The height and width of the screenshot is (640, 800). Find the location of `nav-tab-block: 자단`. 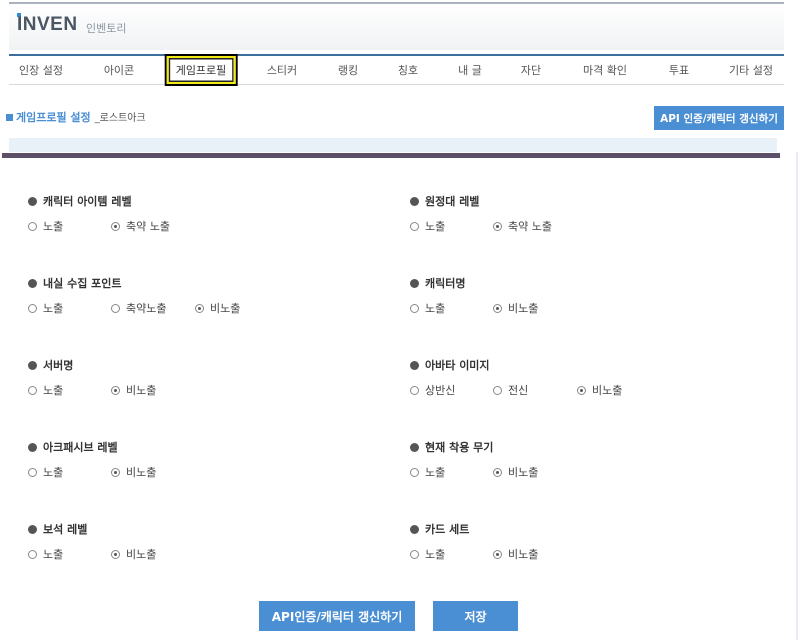

nav-tab-block: 자단 is located at coordinates (531, 70).